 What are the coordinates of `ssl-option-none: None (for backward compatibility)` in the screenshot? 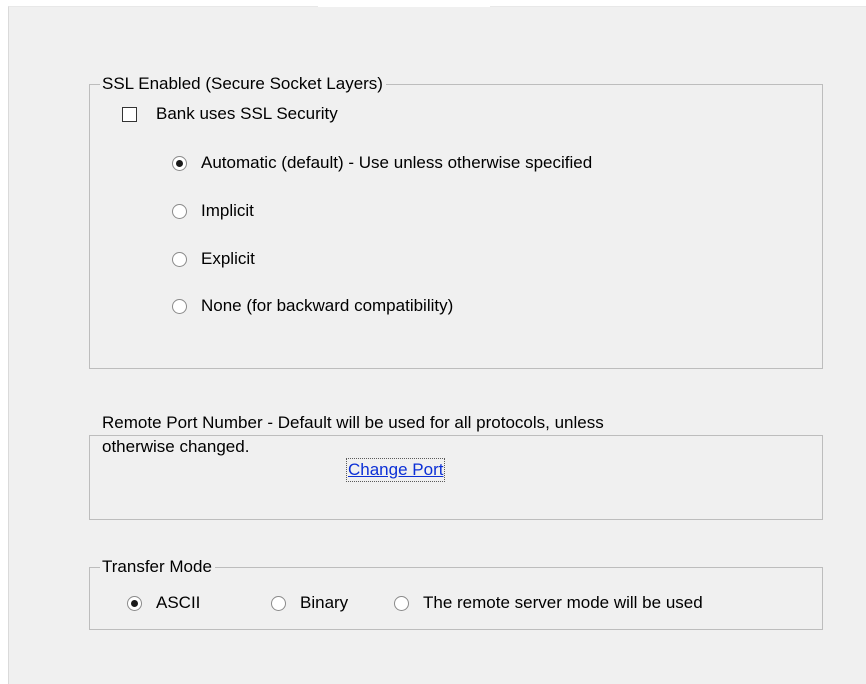 It's located at (312, 306).